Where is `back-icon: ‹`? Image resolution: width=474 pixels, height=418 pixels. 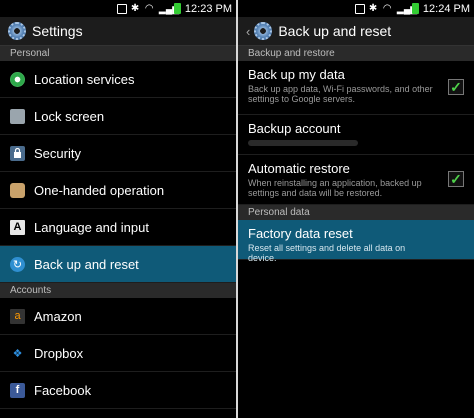 back-icon: ‹ is located at coordinates (248, 31).